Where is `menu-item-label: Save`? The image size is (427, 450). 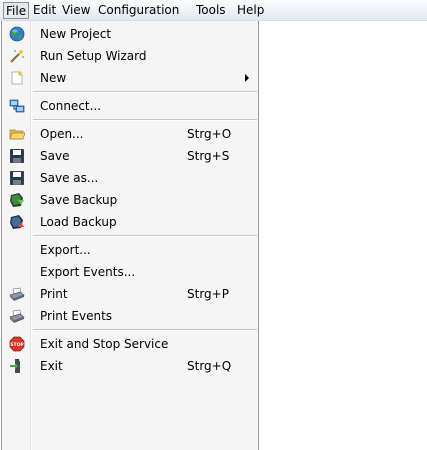
menu-item-label: Save is located at coordinates (55, 156).